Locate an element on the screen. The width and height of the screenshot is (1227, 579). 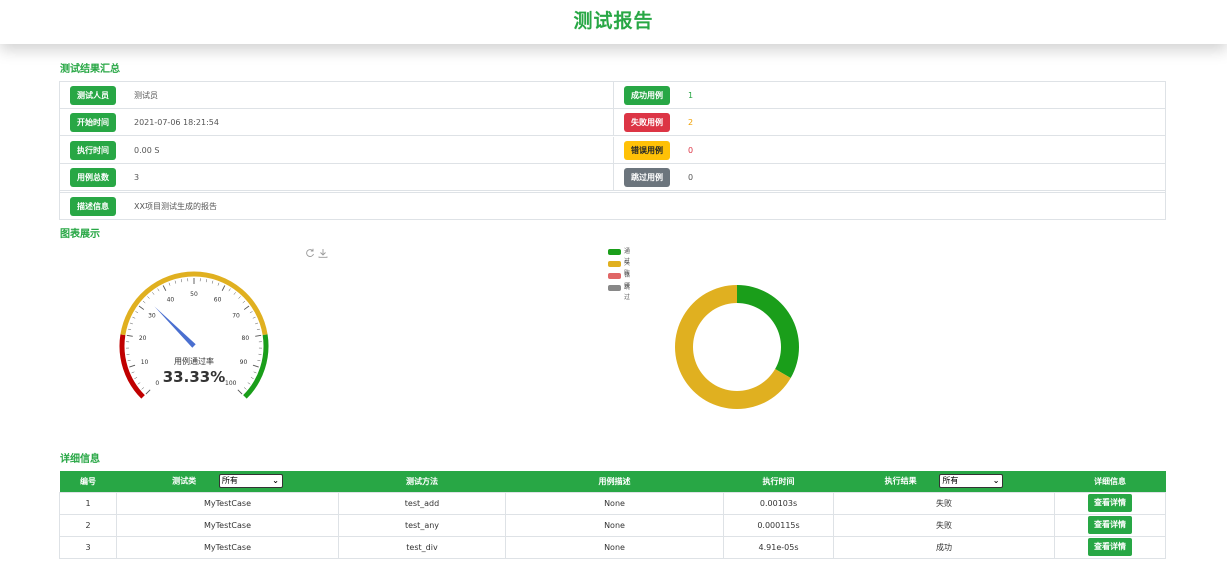
gauge-tick-label: 10 is located at coordinates (145, 362).